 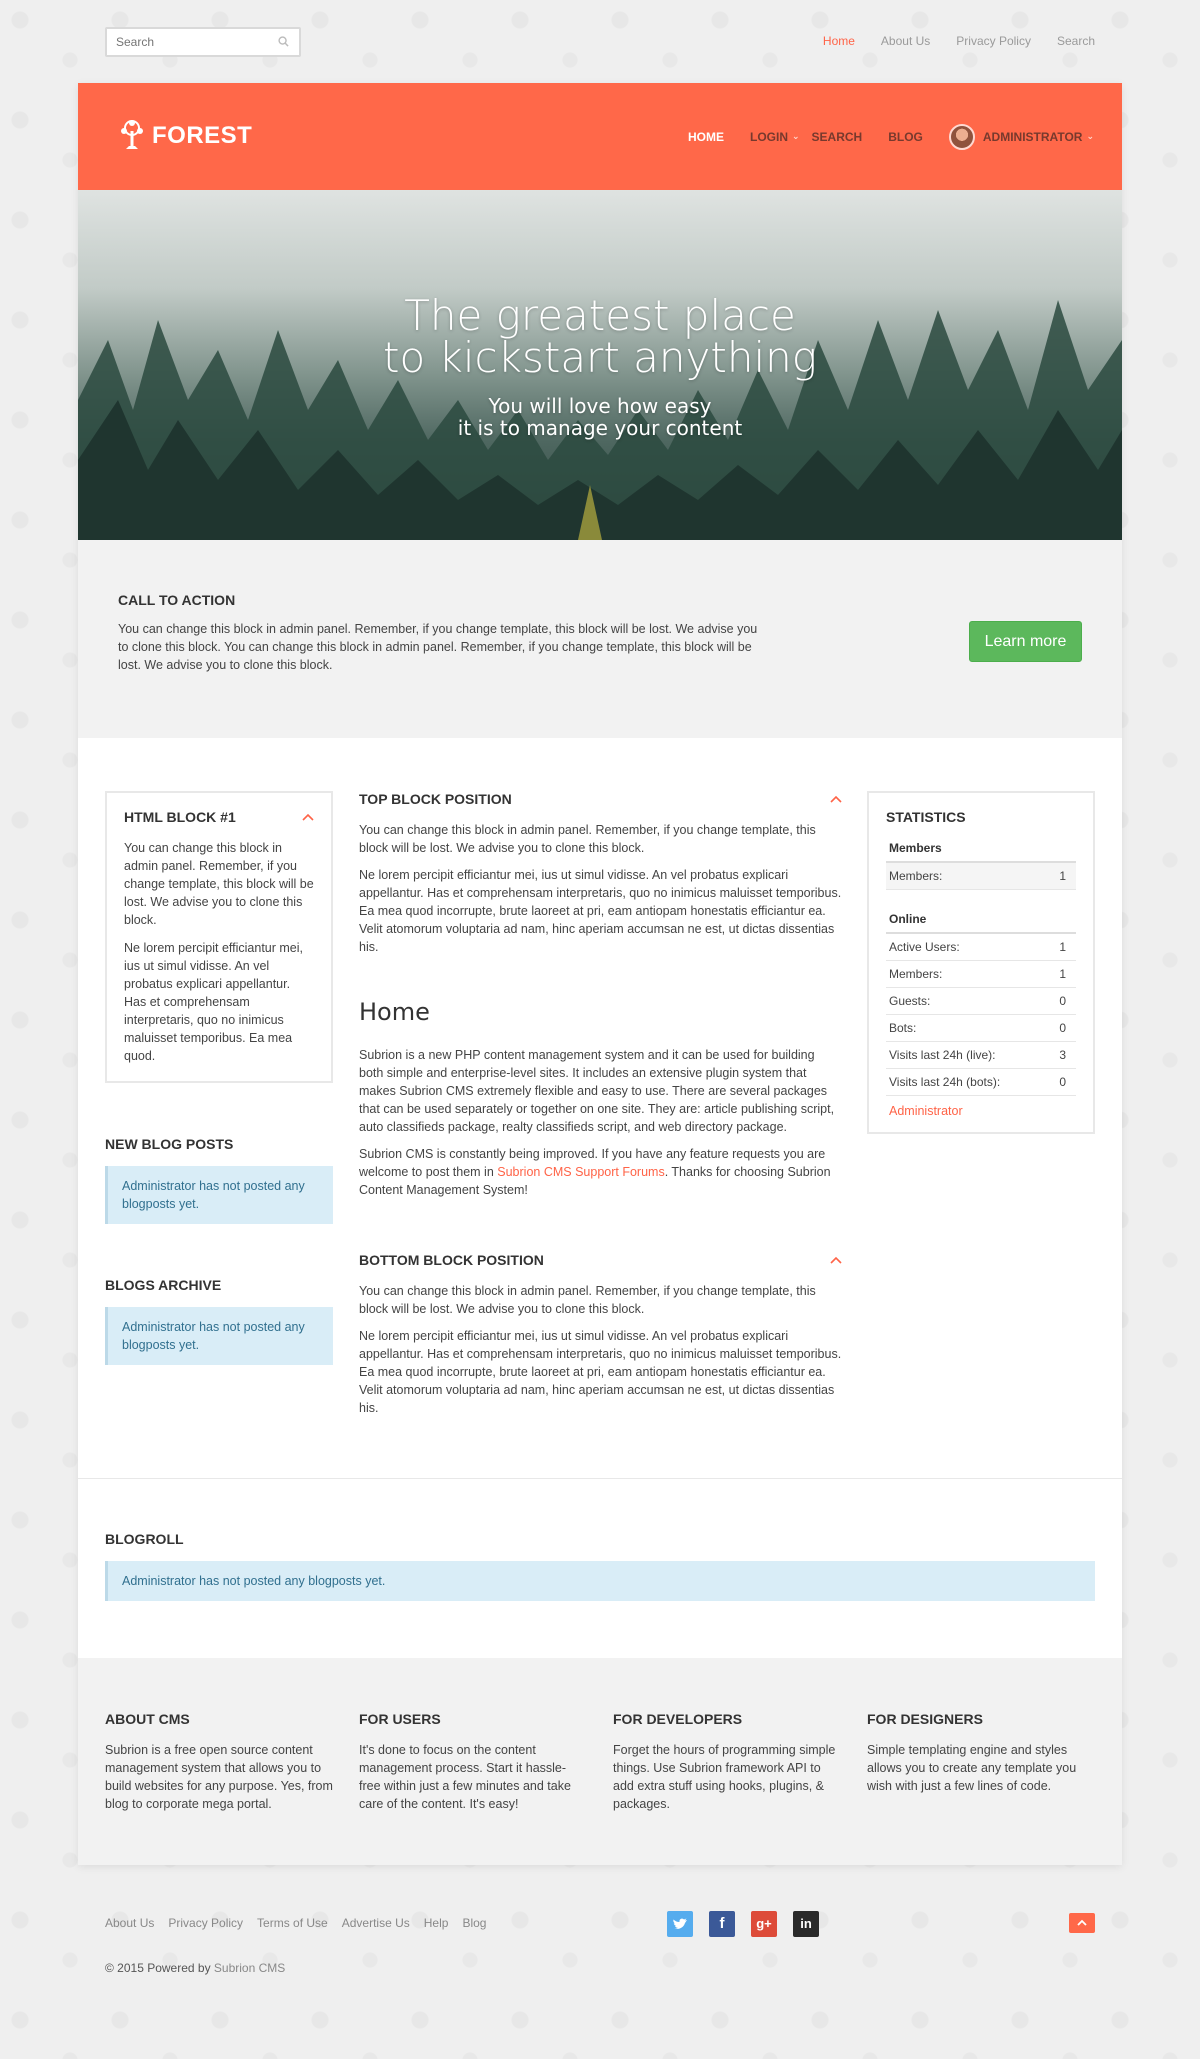 What do you see at coordinates (993, 41) in the screenshot?
I see `top-link-privacy-policy: Privacy Policy` at bounding box center [993, 41].